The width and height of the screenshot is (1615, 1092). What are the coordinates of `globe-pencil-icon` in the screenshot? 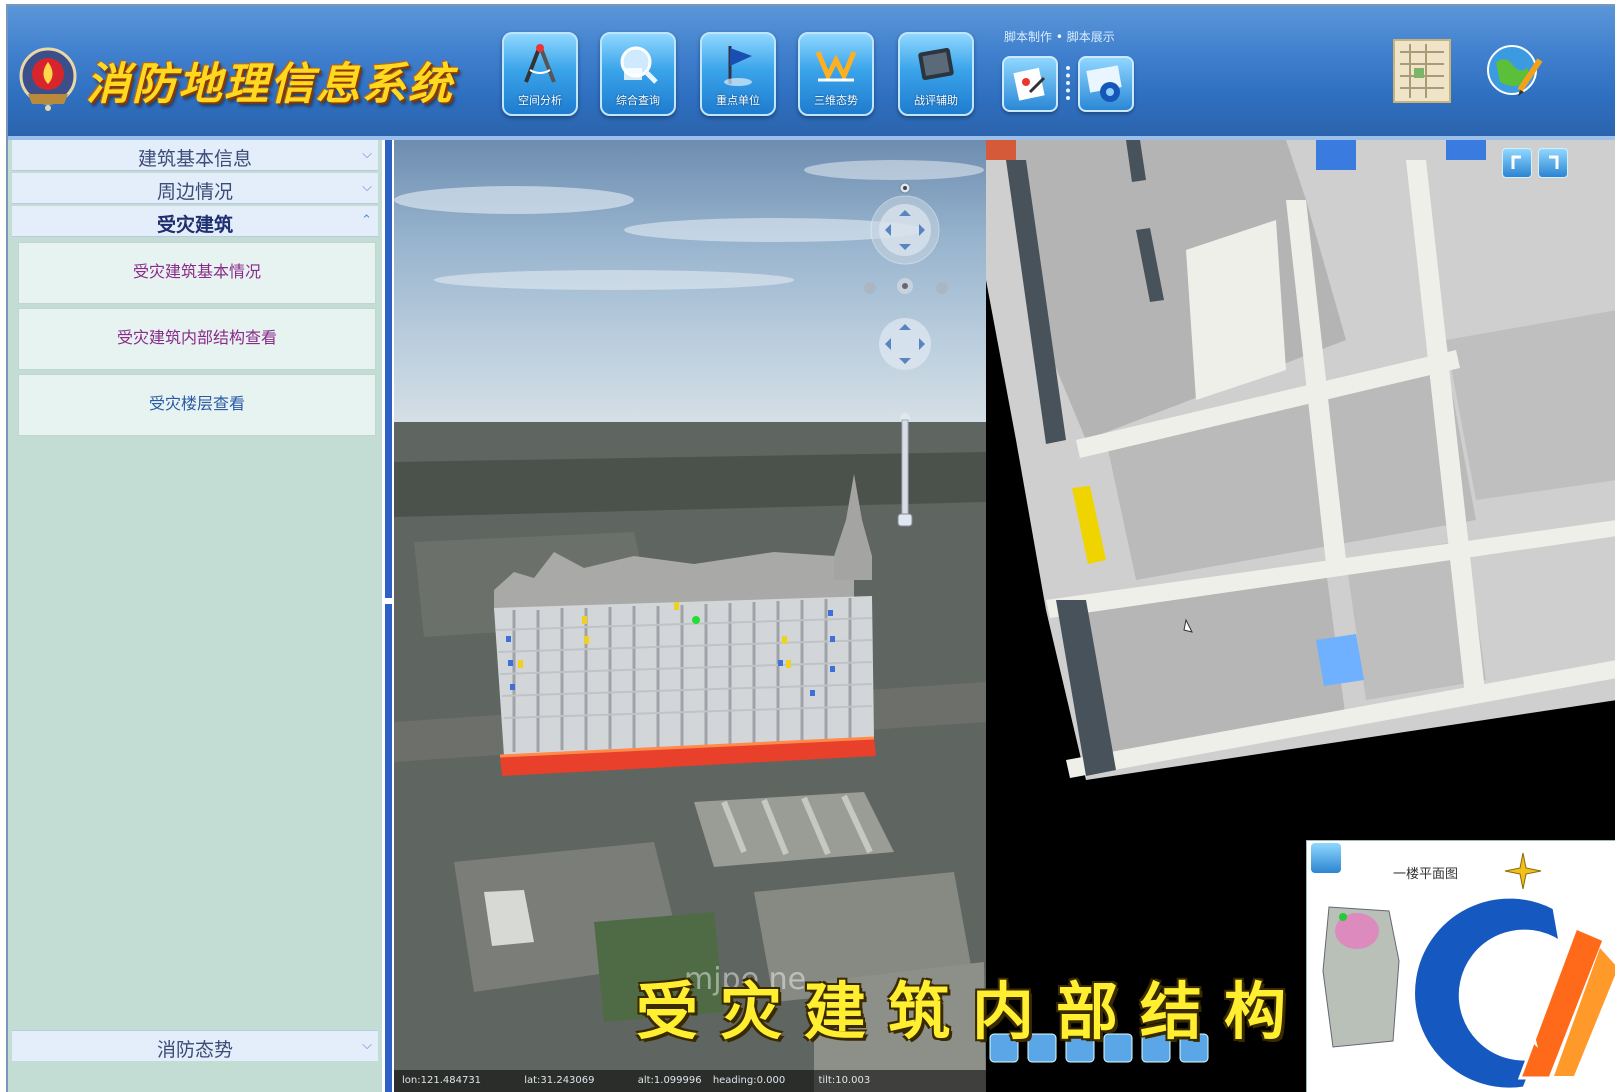 It's located at (1515, 70).